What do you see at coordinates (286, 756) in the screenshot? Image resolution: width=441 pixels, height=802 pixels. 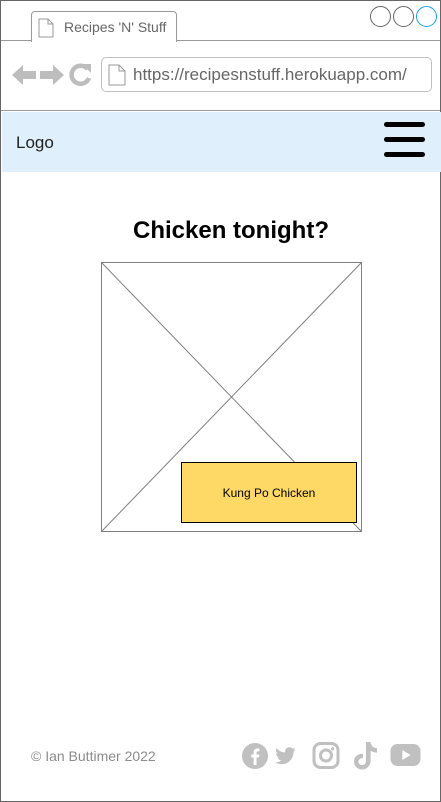 I see `twitter-icon` at bounding box center [286, 756].